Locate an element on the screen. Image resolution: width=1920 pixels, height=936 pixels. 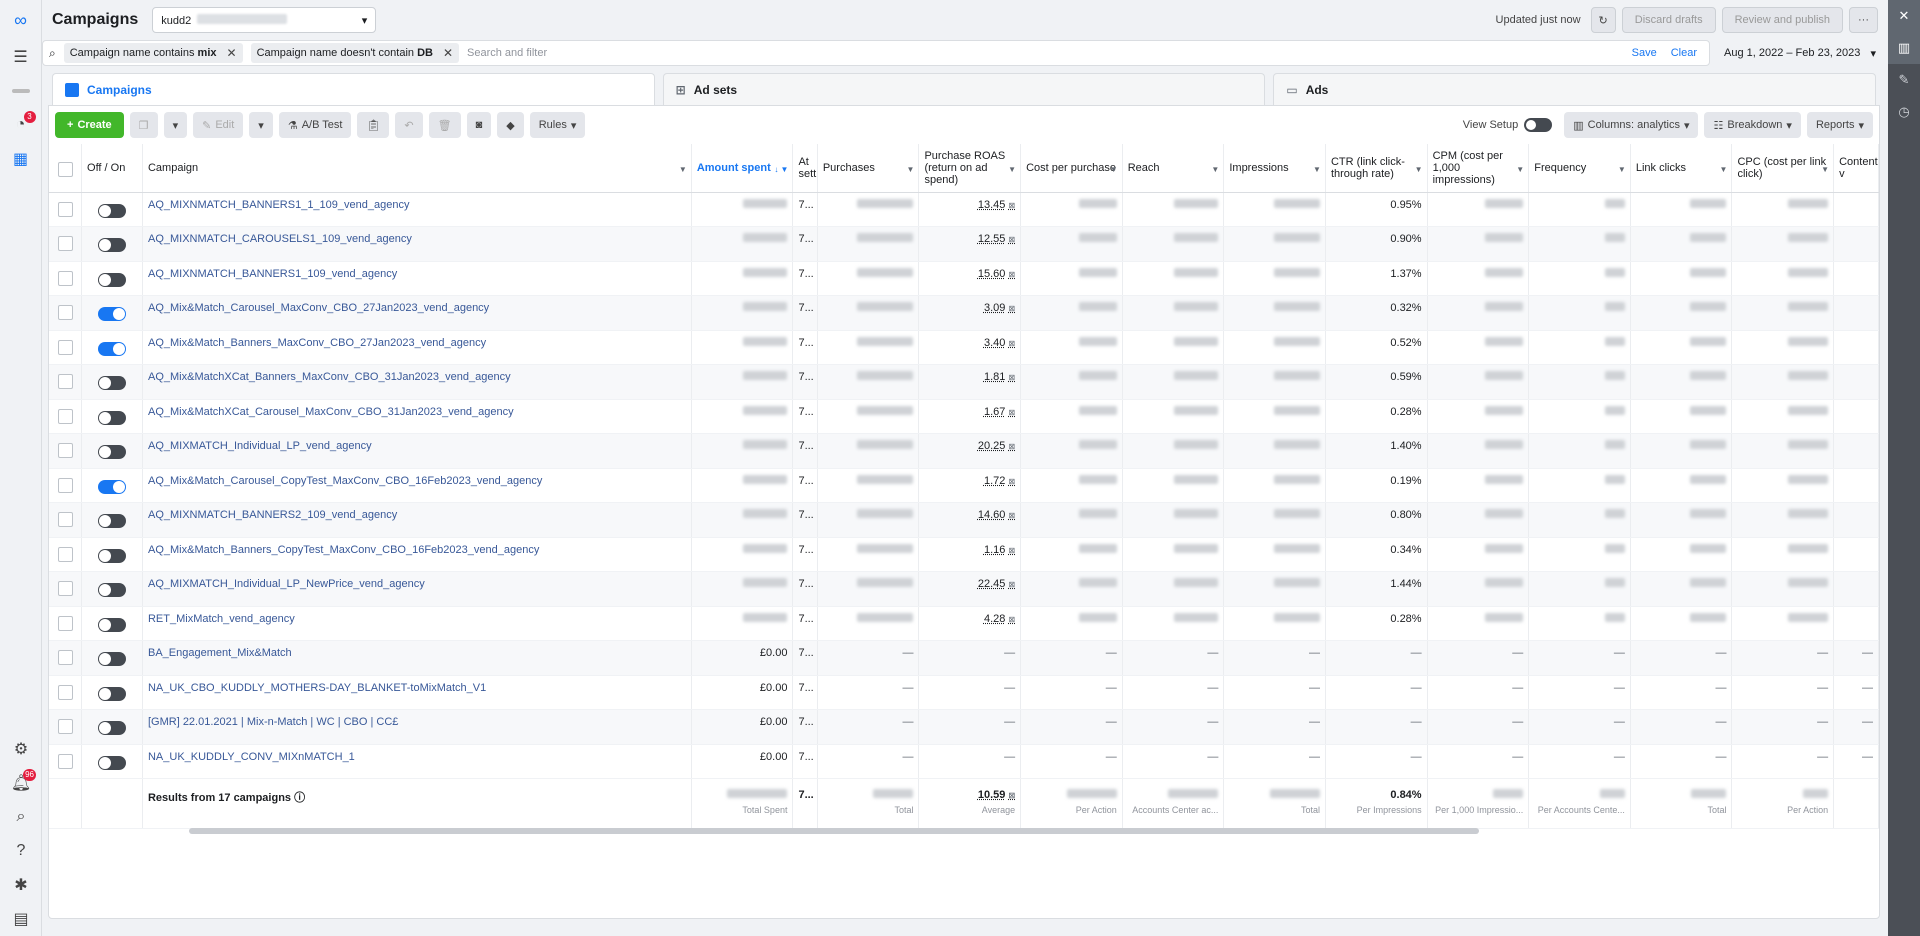
breakdown-button: ☷ Breakdown ▾ is located at coordinates (1752, 125).